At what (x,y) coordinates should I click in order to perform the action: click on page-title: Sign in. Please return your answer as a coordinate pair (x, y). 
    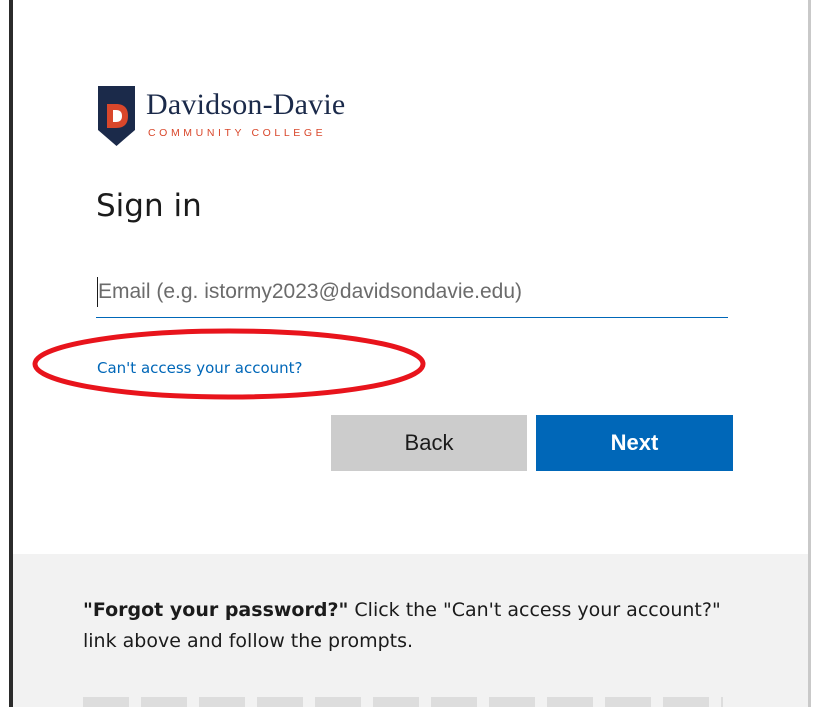
    Looking at the image, I should click on (149, 206).